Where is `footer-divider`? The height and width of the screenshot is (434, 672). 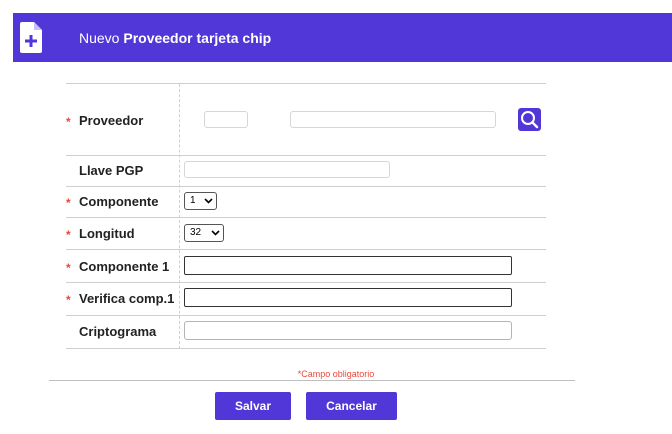 footer-divider is located at coordinates (312, 380).